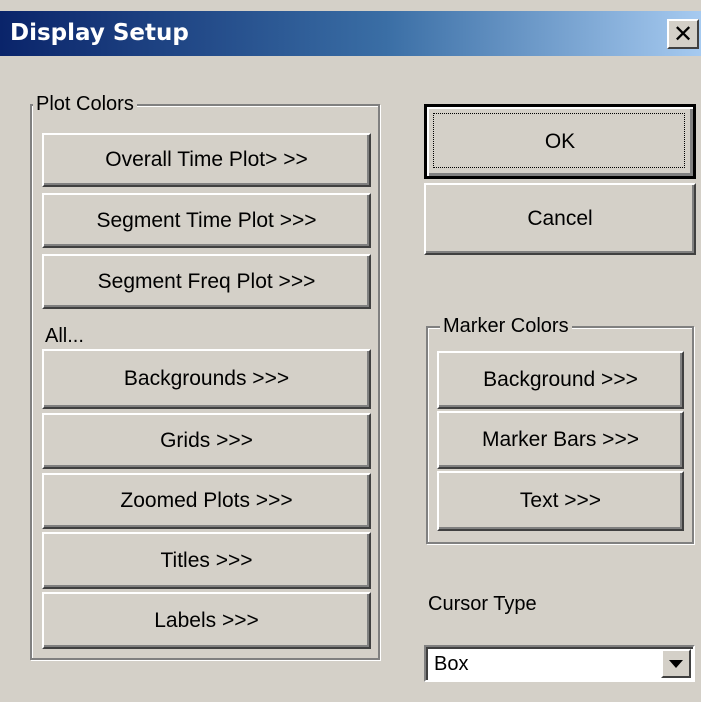 This screenshot has width=701, height=702. I want to click on labels-button: Labels >>>, so click(206, 620).